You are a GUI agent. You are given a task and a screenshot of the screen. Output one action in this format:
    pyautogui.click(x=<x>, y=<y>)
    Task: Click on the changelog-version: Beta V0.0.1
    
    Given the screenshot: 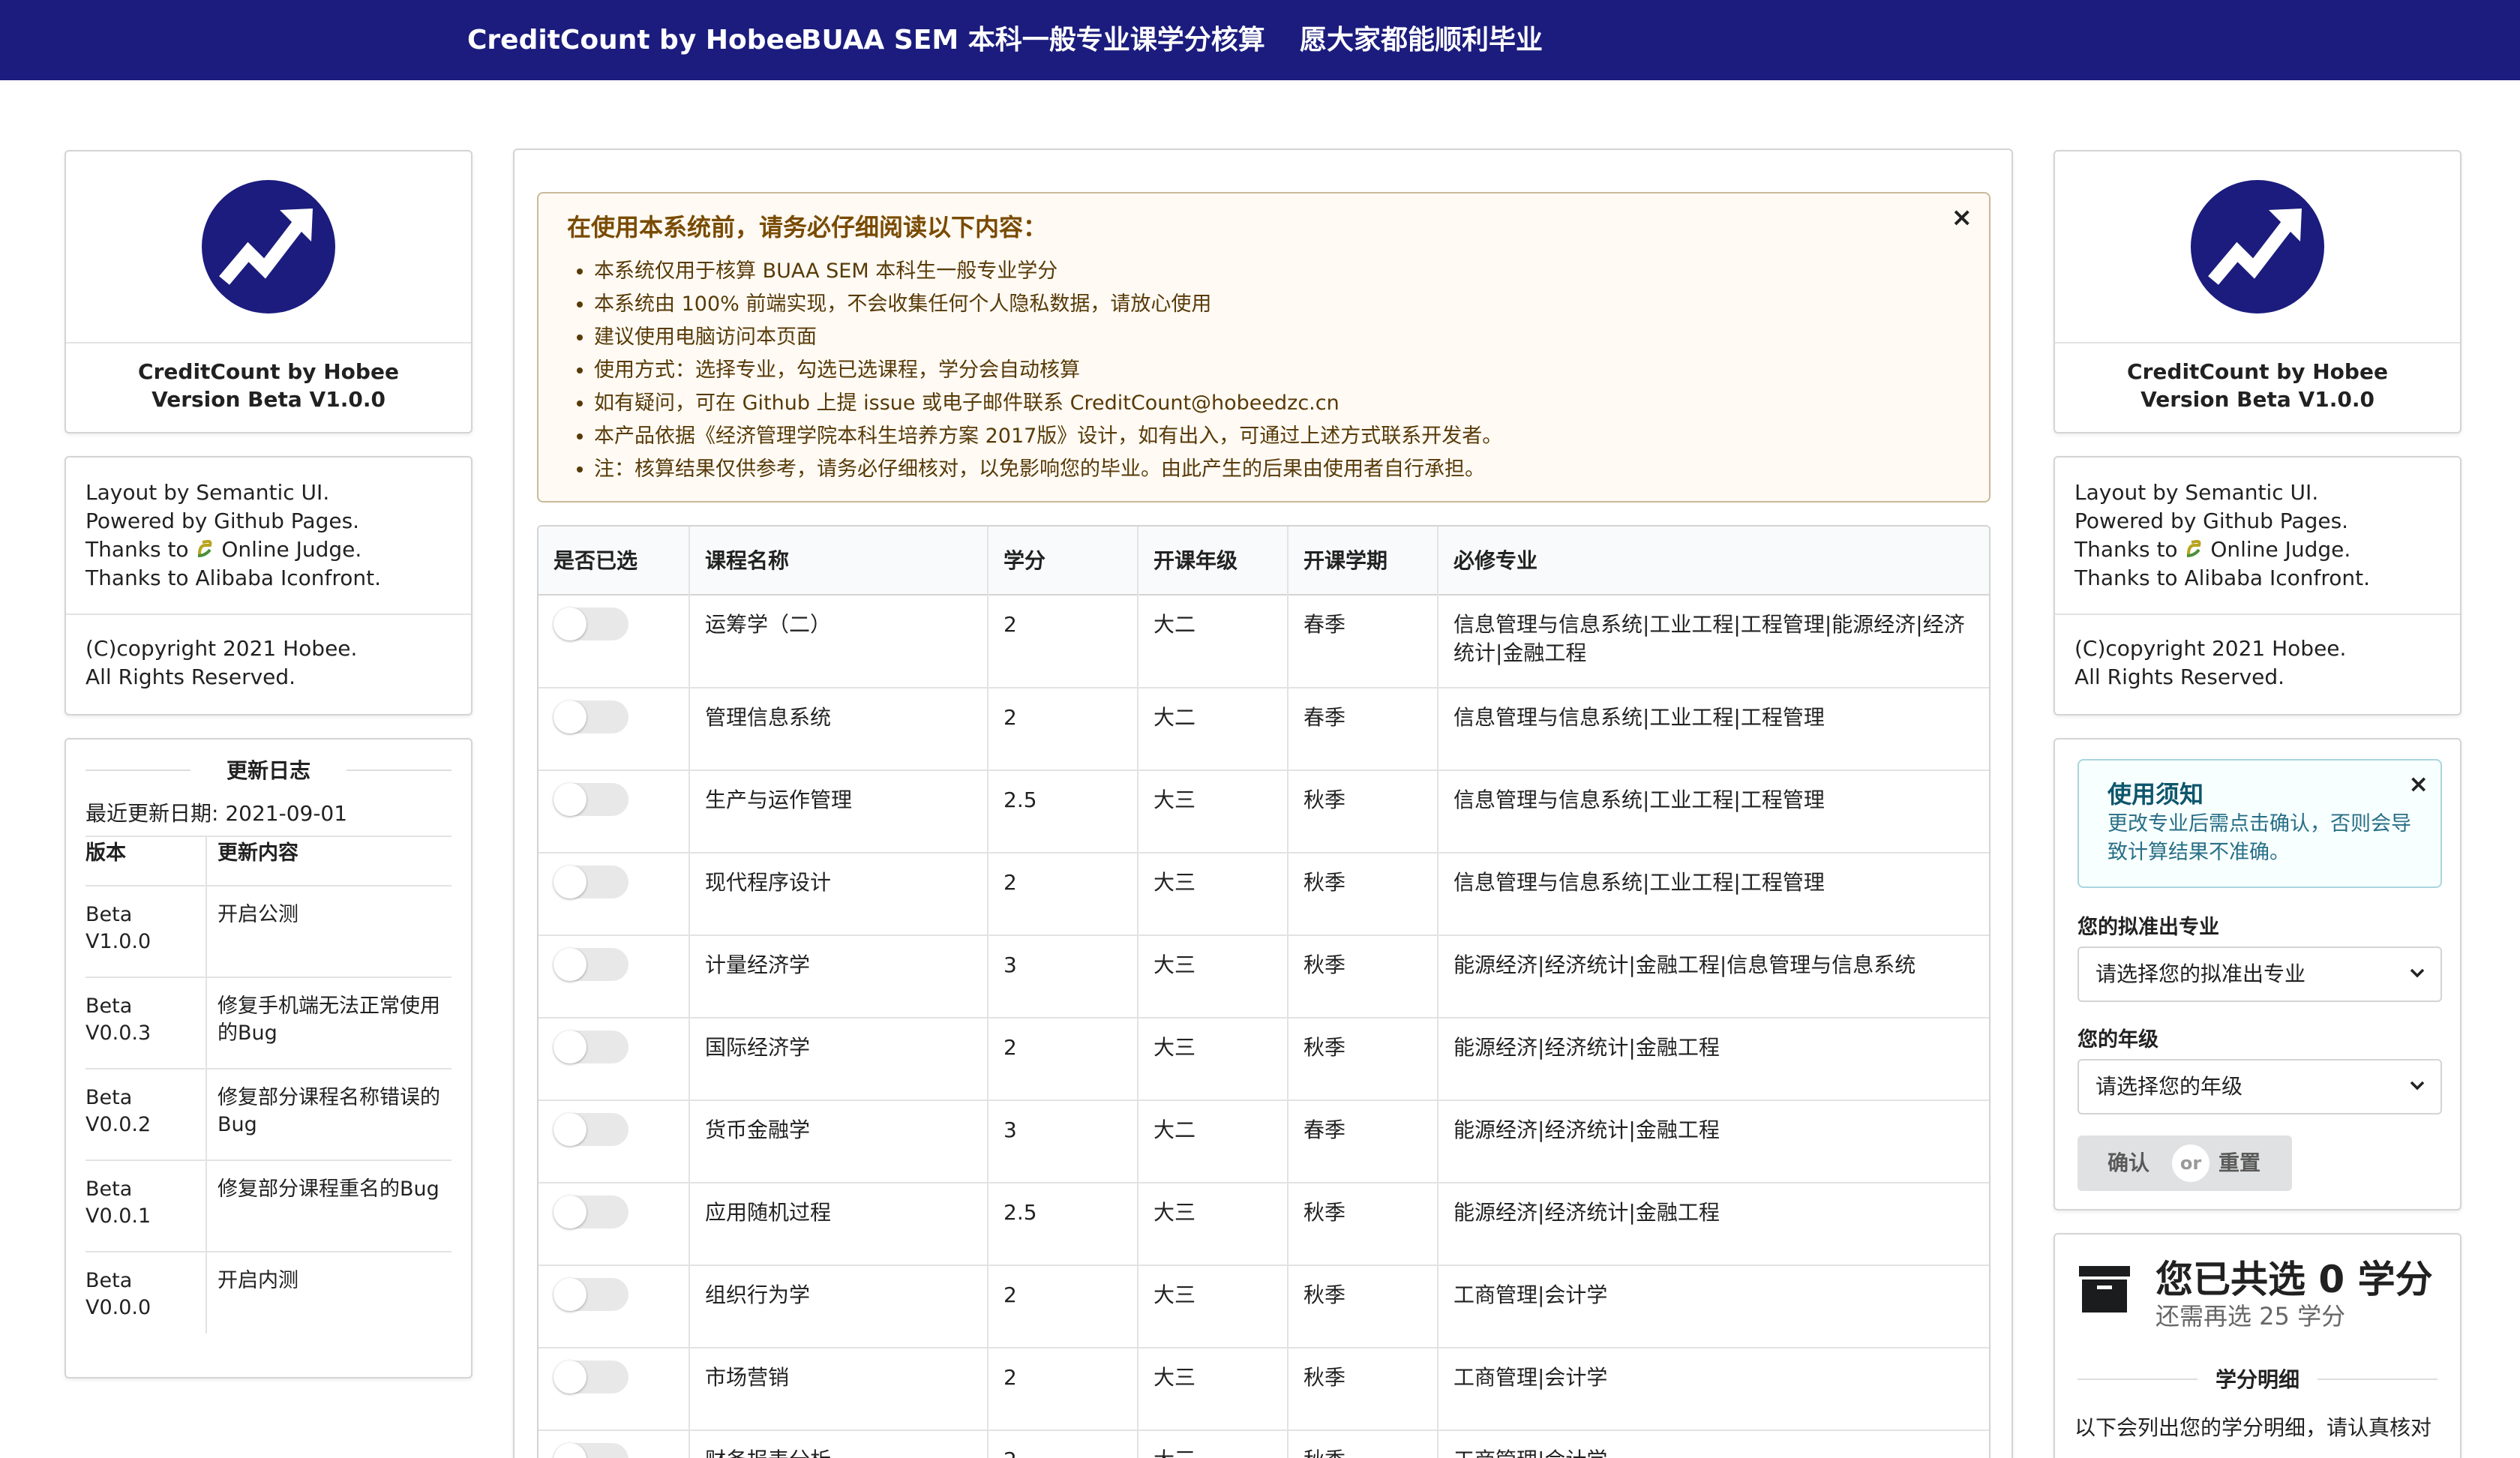 What is the action you would take?
    pyautogui.click(x=142, y=1203)
    